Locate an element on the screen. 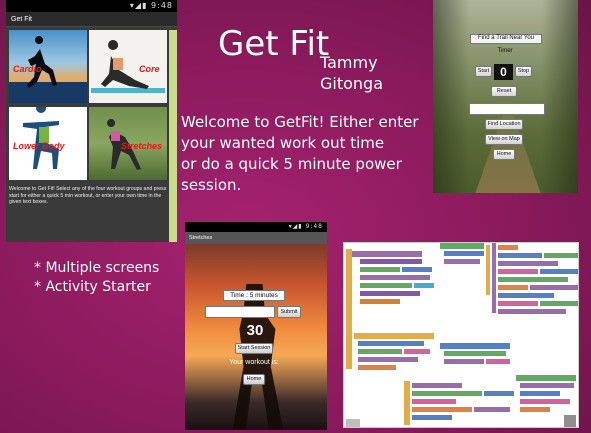 This screenshot has height=433, width=591. tile-lower-body: Lower Body is located at coordinates (48, 143).